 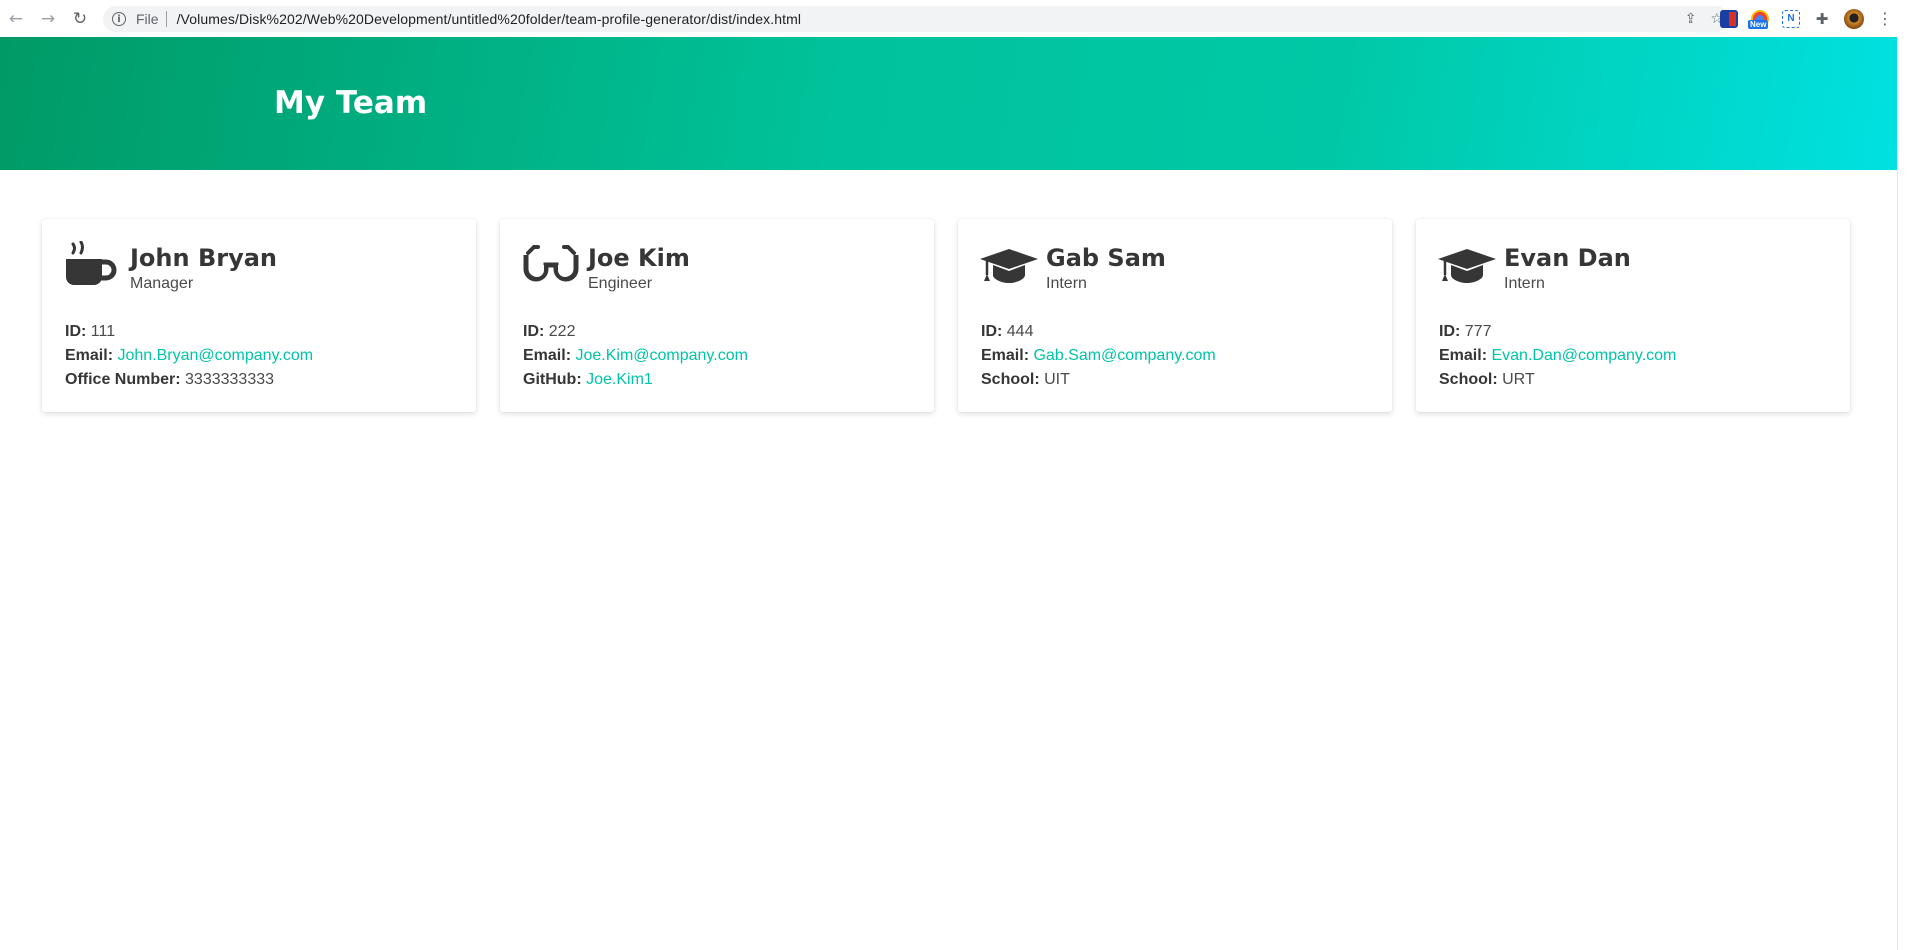 What do you see at coordinates (162, 283) in the screenshot?
I see `employee-role: Manager` at bounding box center [162, 283].